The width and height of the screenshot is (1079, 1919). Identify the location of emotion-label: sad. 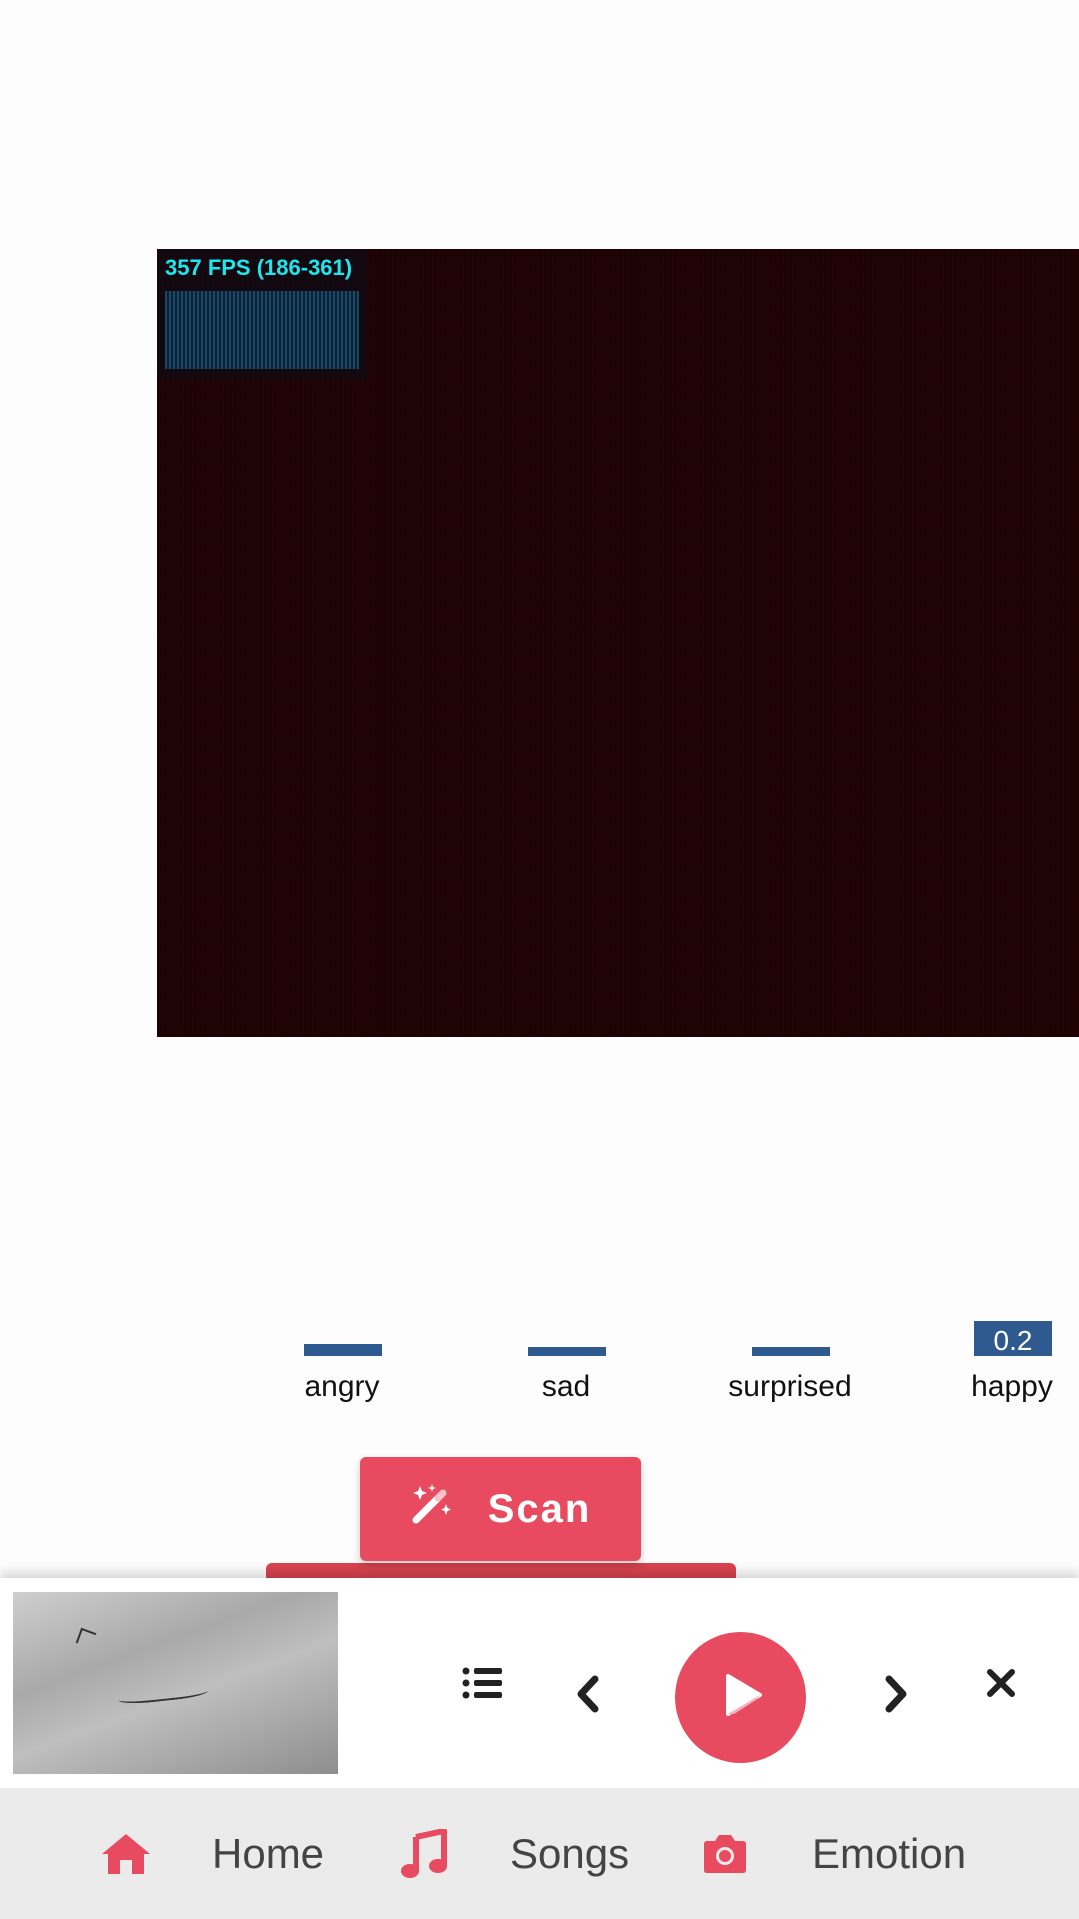
(566, 1386).